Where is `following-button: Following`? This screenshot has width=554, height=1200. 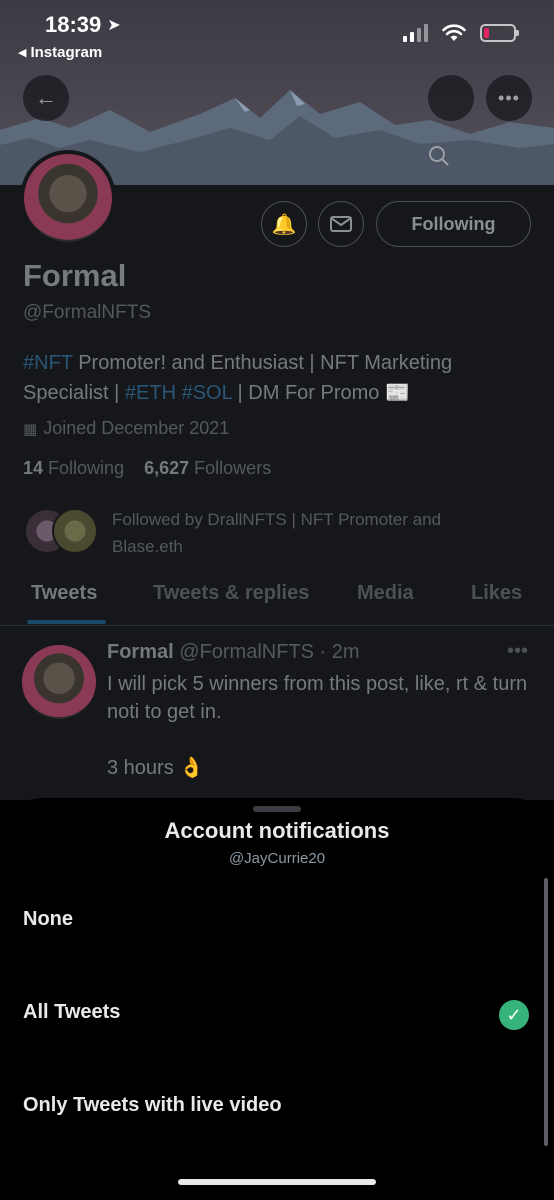
following-button: Following is located at coordinates (453, 224).